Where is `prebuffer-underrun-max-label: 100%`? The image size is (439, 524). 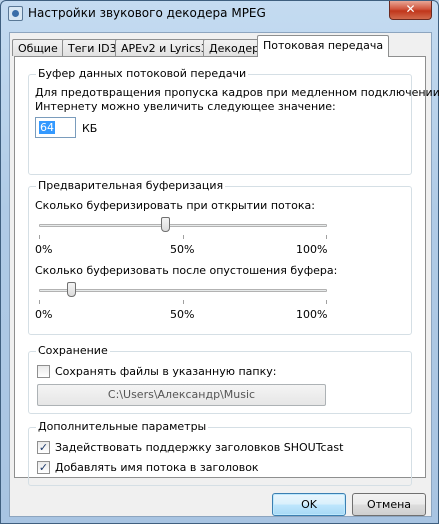
prebuffer-underrun-max-label: 100% is located at coordinates (312, 314).